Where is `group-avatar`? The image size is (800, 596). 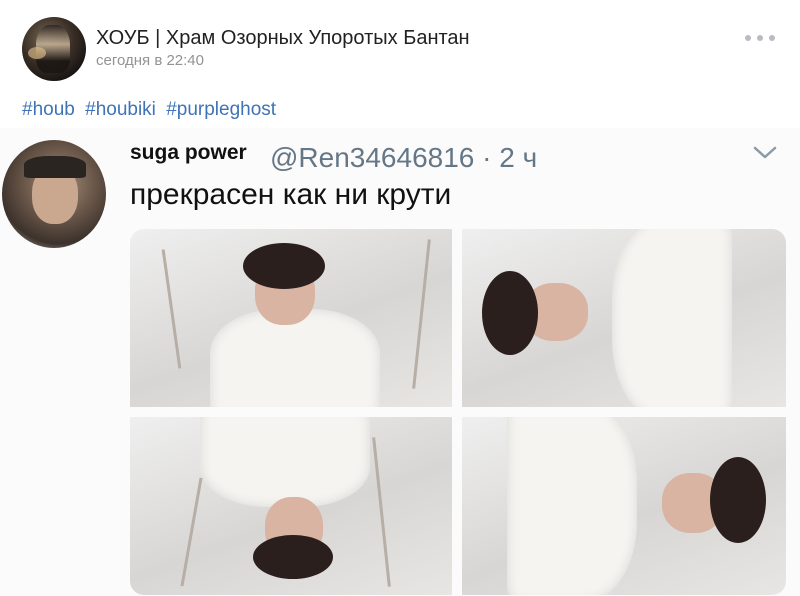 group-avatar is located at coordinates (54, 49).